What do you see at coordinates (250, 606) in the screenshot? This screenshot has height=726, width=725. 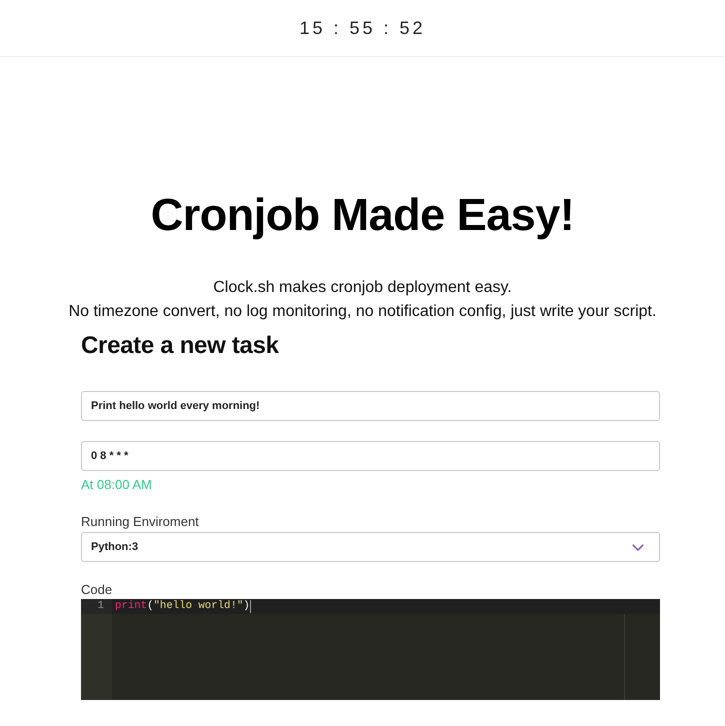 I see `text-cursor` at bounding box center [250, 606].